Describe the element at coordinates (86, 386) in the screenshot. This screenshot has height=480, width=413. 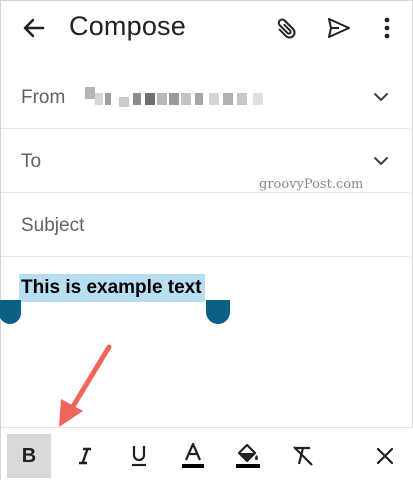
I see `annotation-arrow-icon` at that location.